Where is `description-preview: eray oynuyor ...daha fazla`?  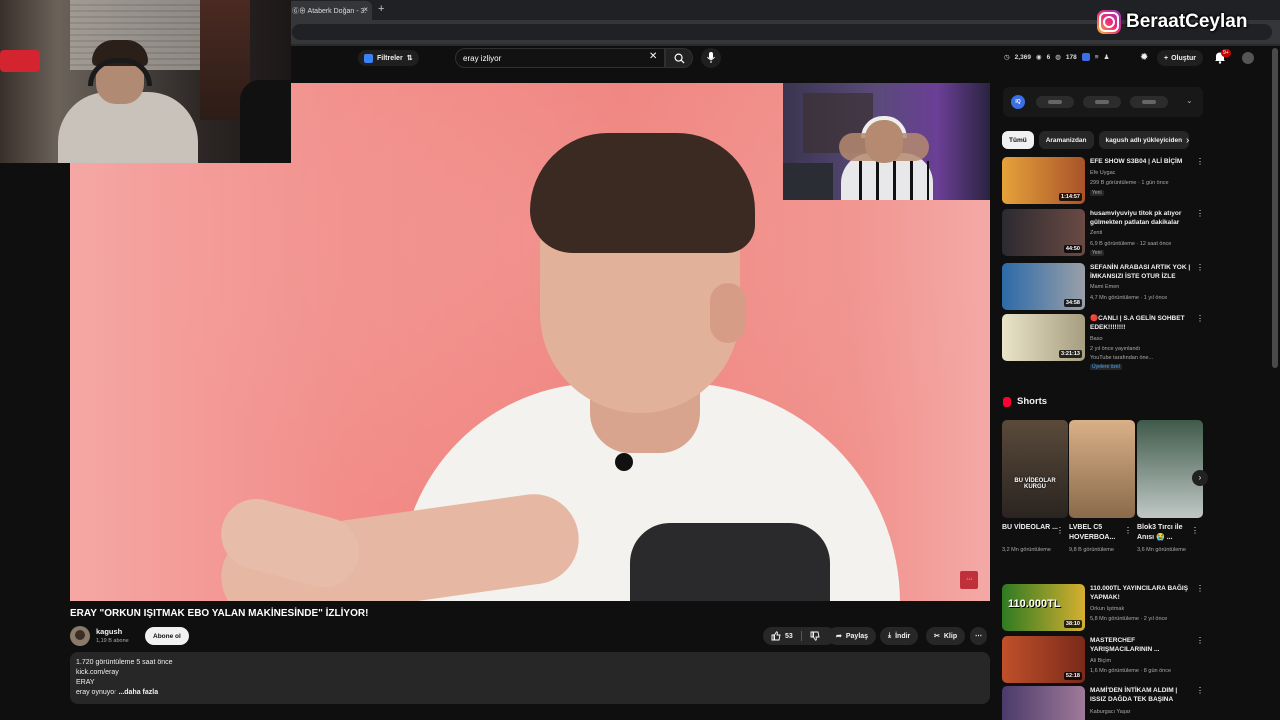 description-preview: eray oynuyor ...daha fazla is located at coordinates (530, 693).